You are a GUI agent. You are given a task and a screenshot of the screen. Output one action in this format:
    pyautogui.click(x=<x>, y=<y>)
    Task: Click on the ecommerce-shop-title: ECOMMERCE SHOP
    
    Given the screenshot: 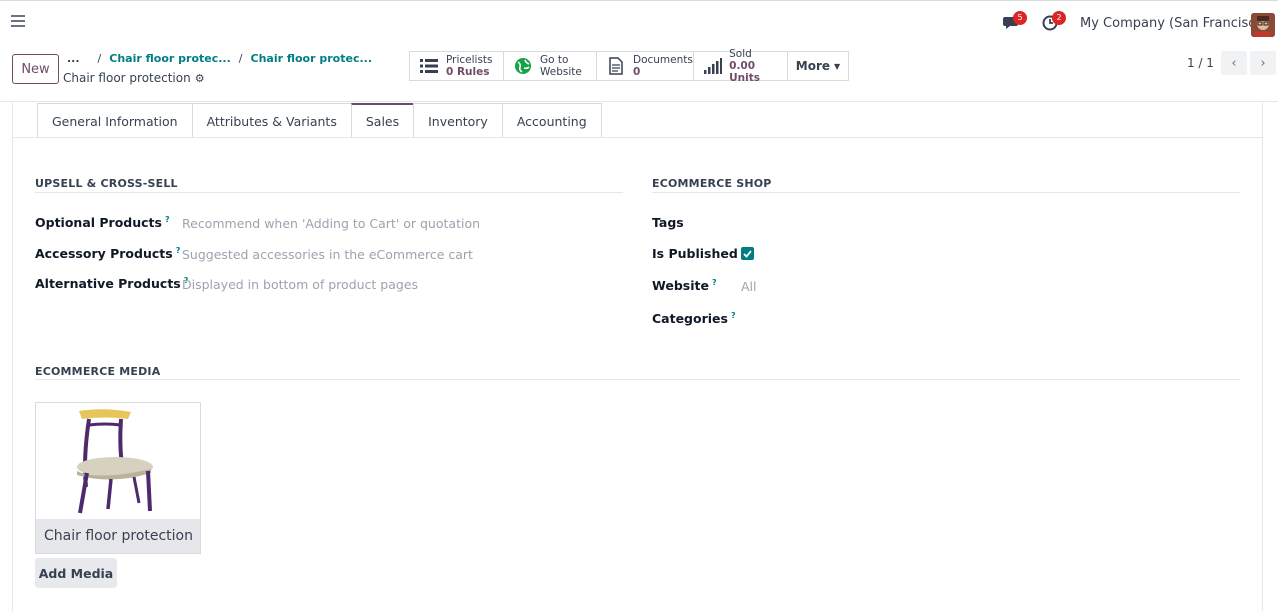 What is the action you would take?
    pyautogui.click(x=712, y=183)
    